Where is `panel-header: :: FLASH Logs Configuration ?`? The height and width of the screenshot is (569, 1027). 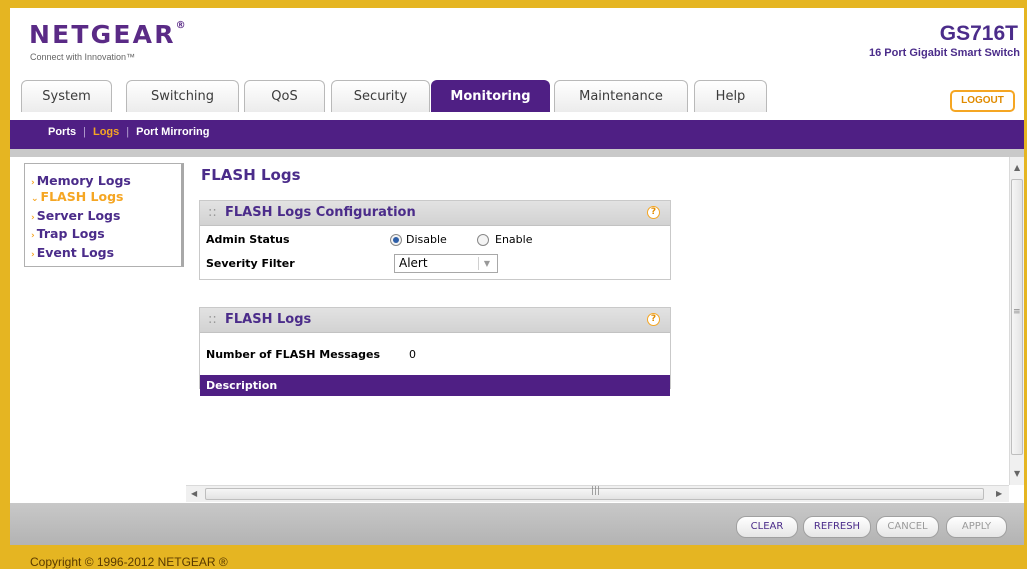
panel-header: :: FLASH Logs Configuration ? is located at coordinates (435, 213).